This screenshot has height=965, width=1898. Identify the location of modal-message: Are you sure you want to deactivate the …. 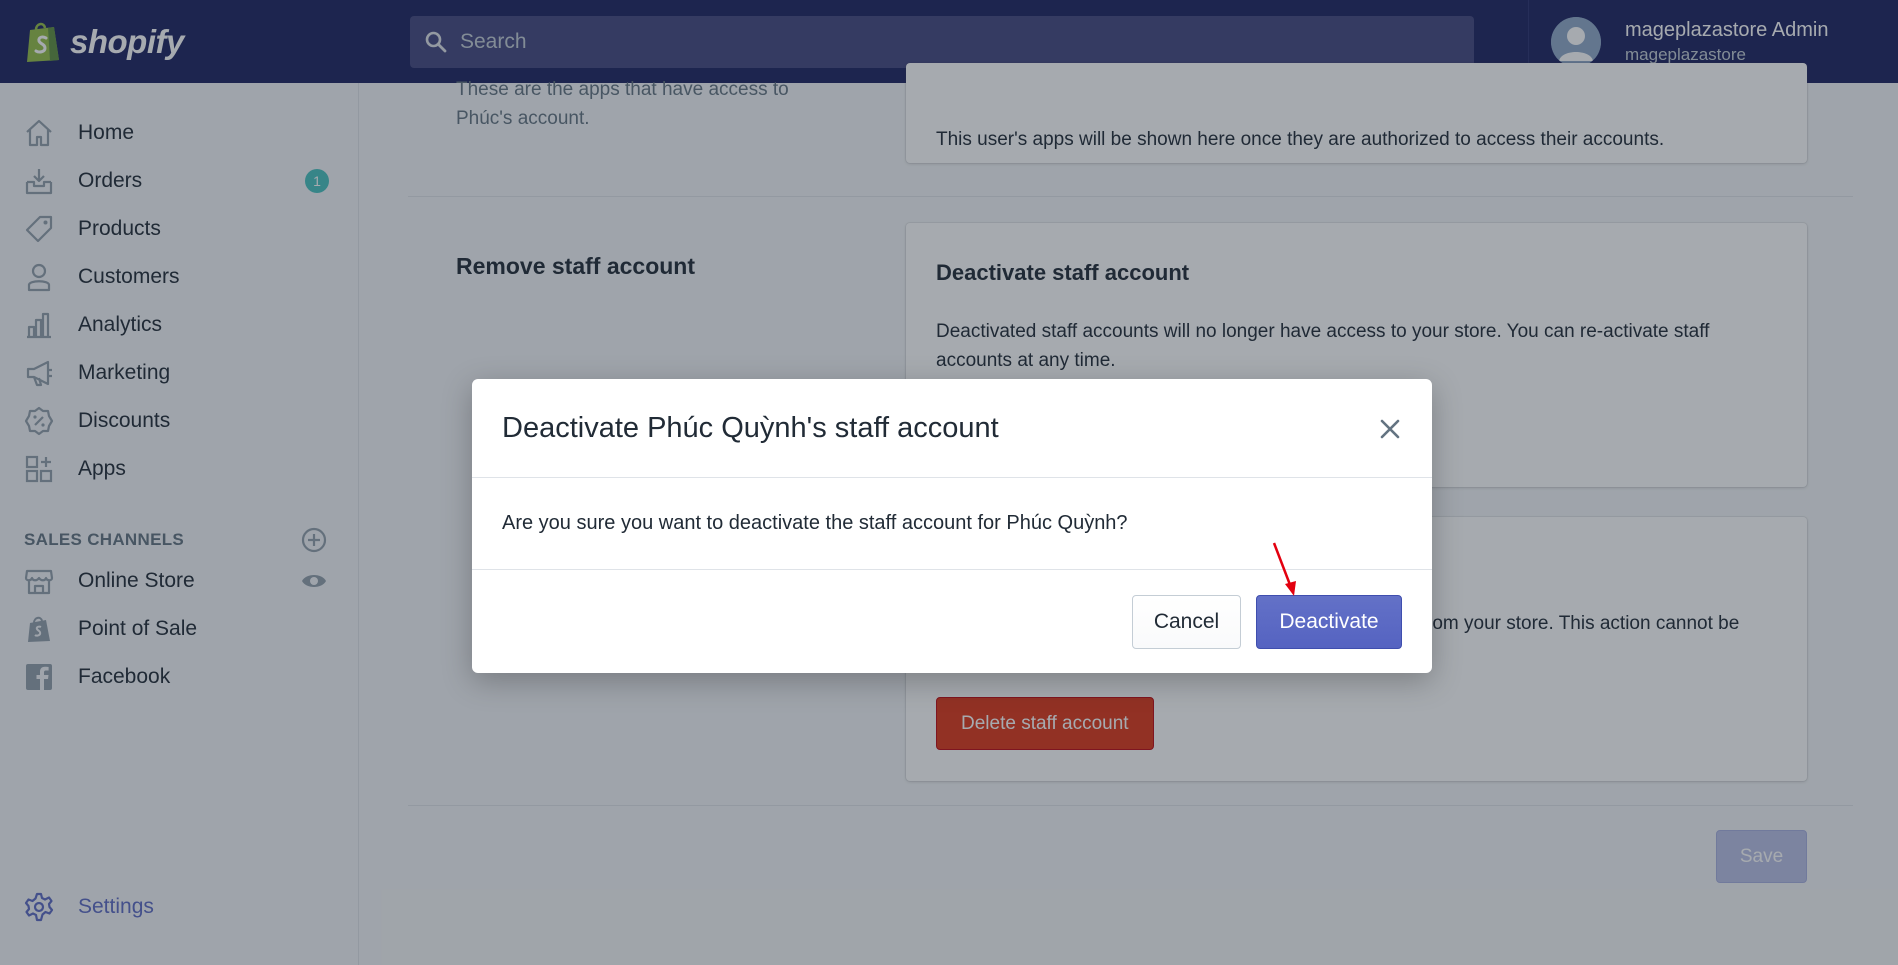
(815, 523).